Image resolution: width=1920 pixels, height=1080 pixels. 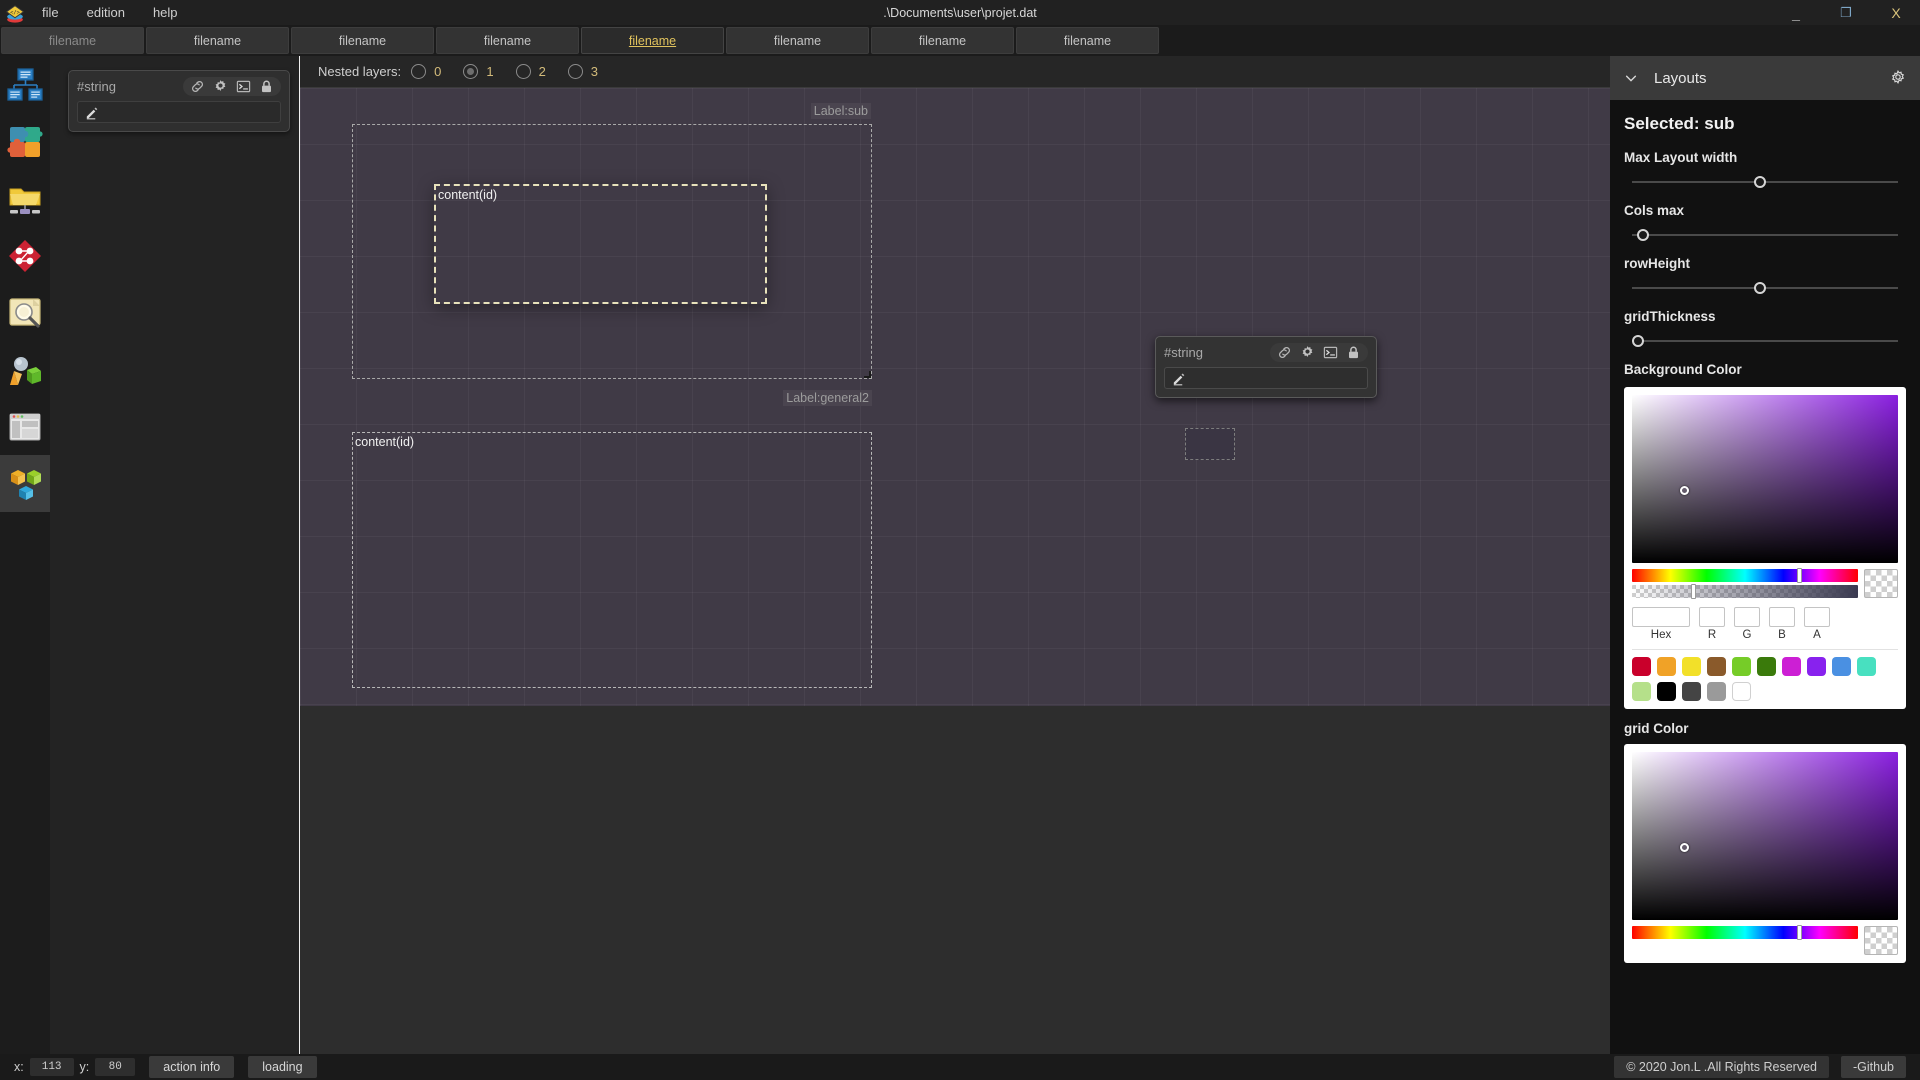 I want to click on slider-grid-thickness, so click(x=1765, y=341).